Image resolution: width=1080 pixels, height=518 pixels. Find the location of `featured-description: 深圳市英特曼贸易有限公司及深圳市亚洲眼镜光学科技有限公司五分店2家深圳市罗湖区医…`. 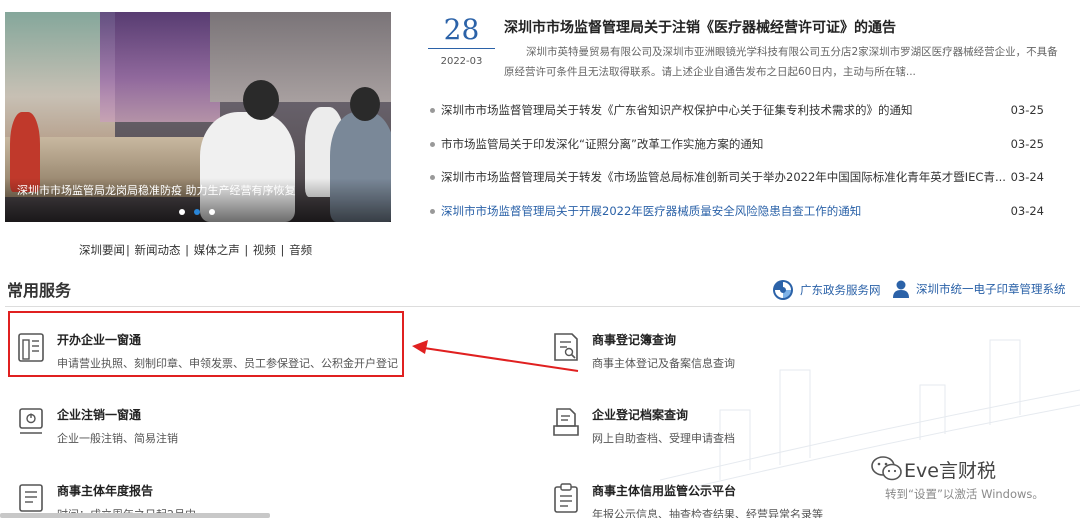

featured-description: 深圳市英特曼贸易有限公司及深圳市亚洲眼镜光学科技有限公司五分店2家深圳市罗湖区医… is located at coordinates (781, 62).